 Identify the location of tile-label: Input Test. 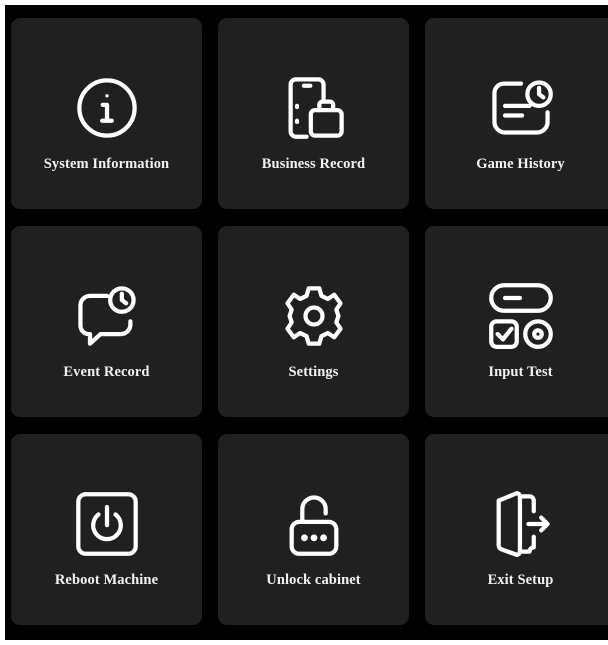
(520, 372).